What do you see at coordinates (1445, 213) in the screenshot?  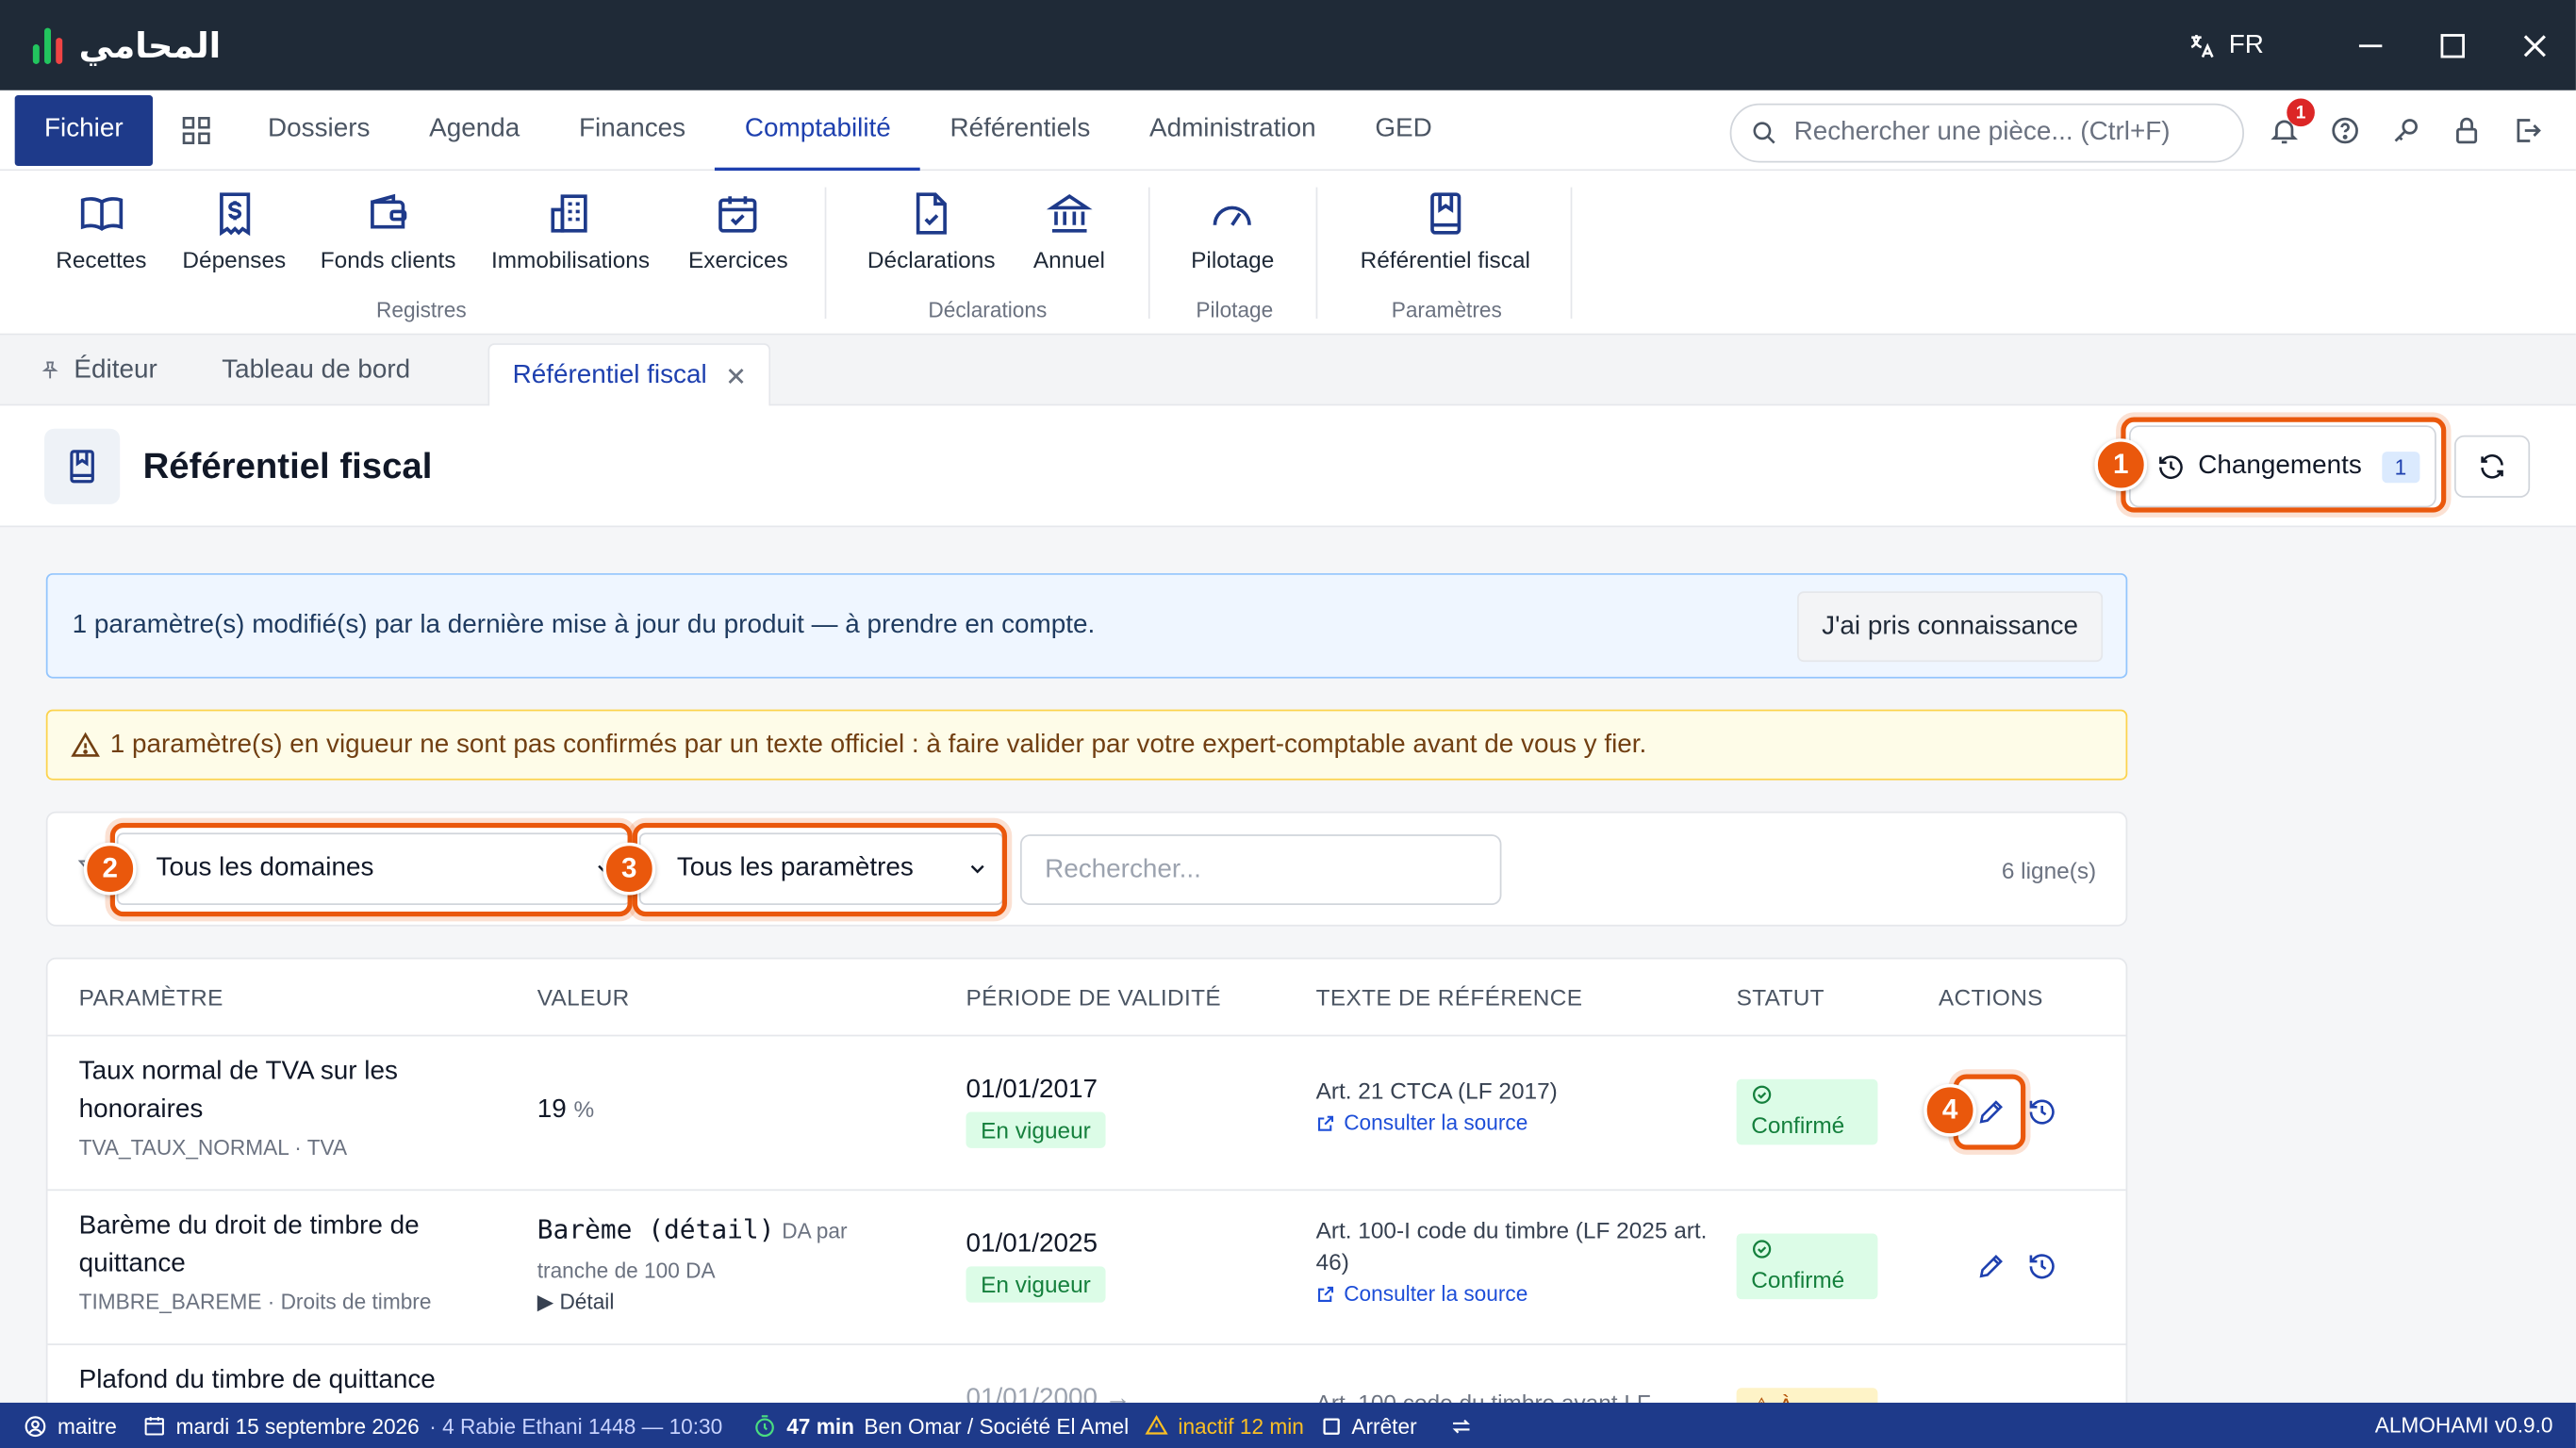 I see `book-bookmark-icon` at bounding box center [1445, 213].